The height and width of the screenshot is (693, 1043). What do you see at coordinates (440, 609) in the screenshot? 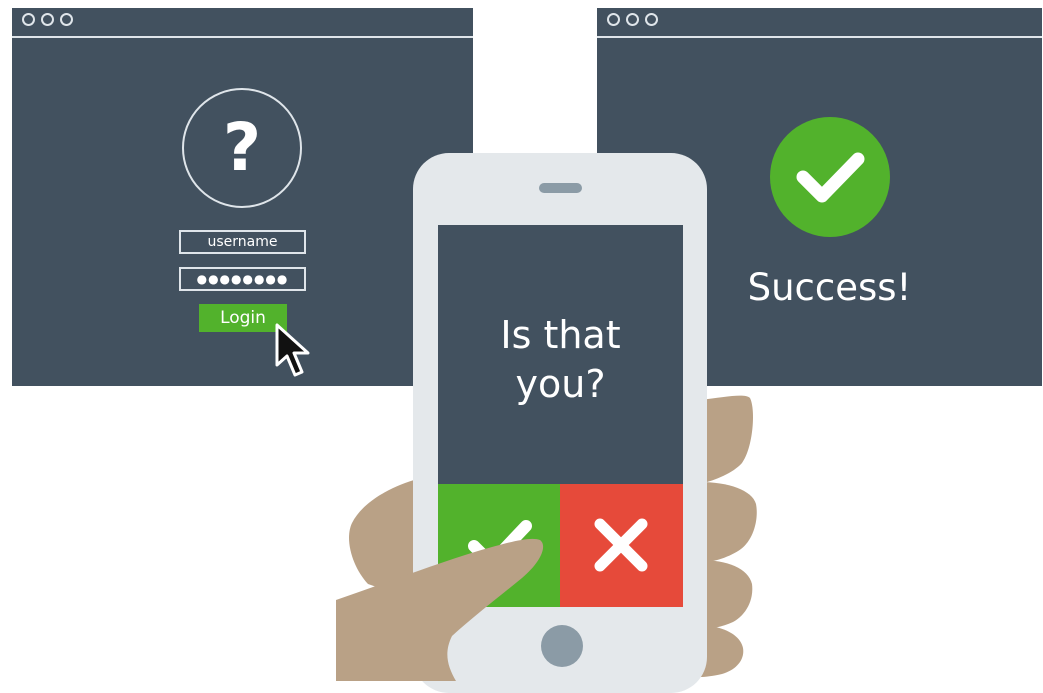
I see `thumb-illustration` at bounding box center [440, 609].